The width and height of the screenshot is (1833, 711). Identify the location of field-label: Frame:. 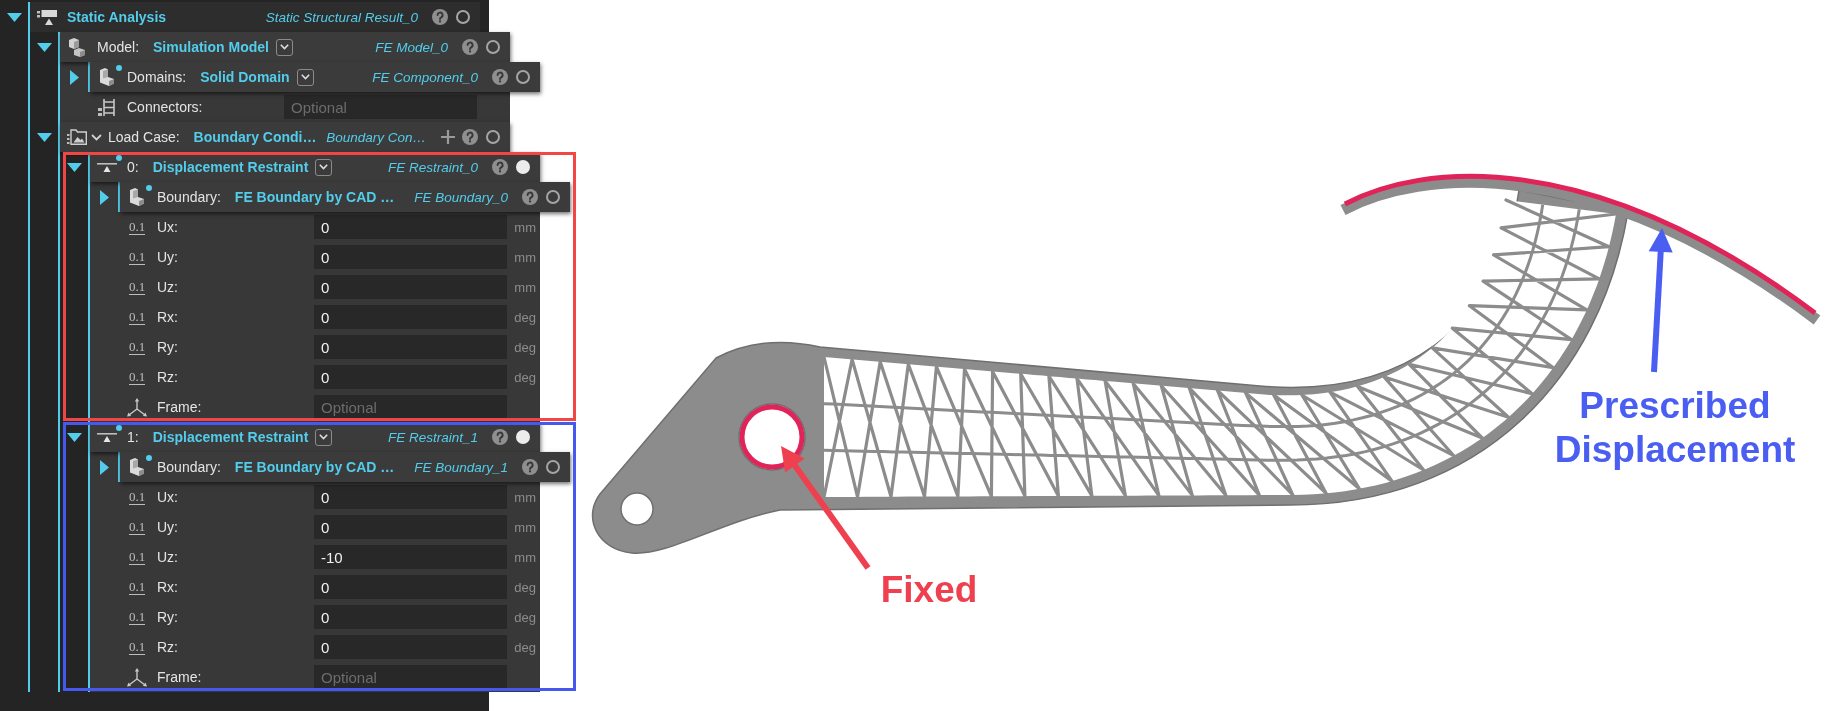
(179, 407).